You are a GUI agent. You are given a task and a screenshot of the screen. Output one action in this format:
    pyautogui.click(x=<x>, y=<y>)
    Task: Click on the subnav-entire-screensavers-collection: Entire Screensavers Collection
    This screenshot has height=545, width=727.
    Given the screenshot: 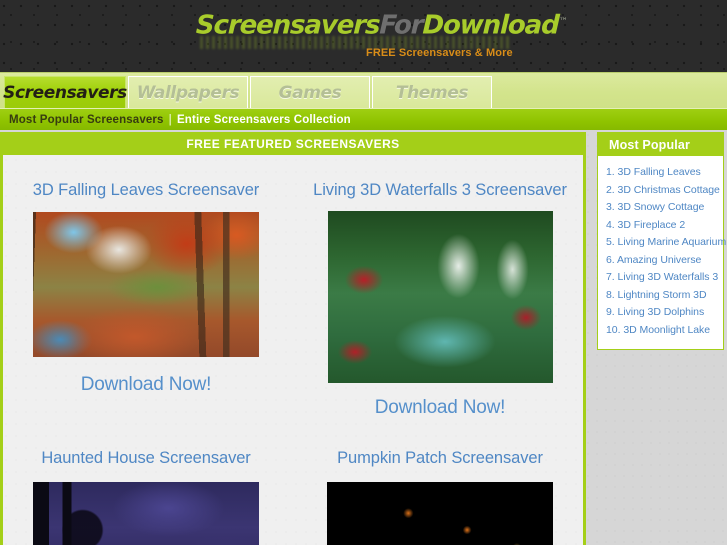 What is the action you would take?
    pyautogui.click(x=264, y=120)
    